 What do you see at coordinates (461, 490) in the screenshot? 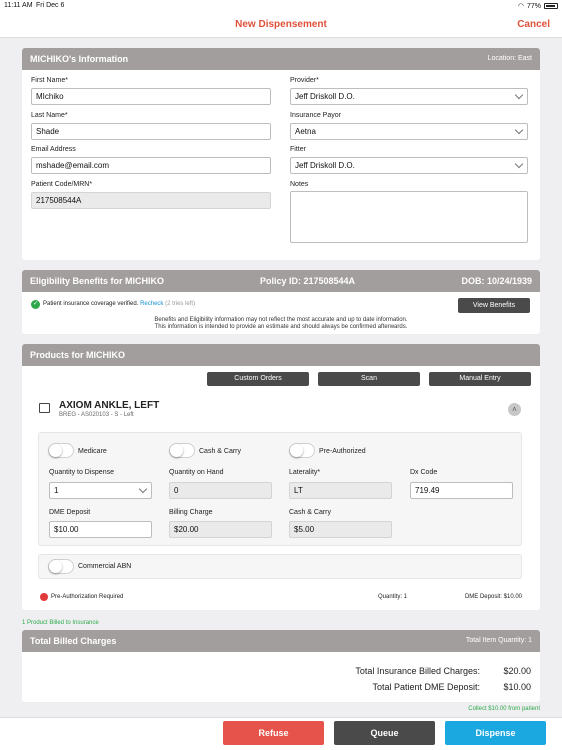
I see `dx-code-field: 719.49` at bounding box center [461, 490].